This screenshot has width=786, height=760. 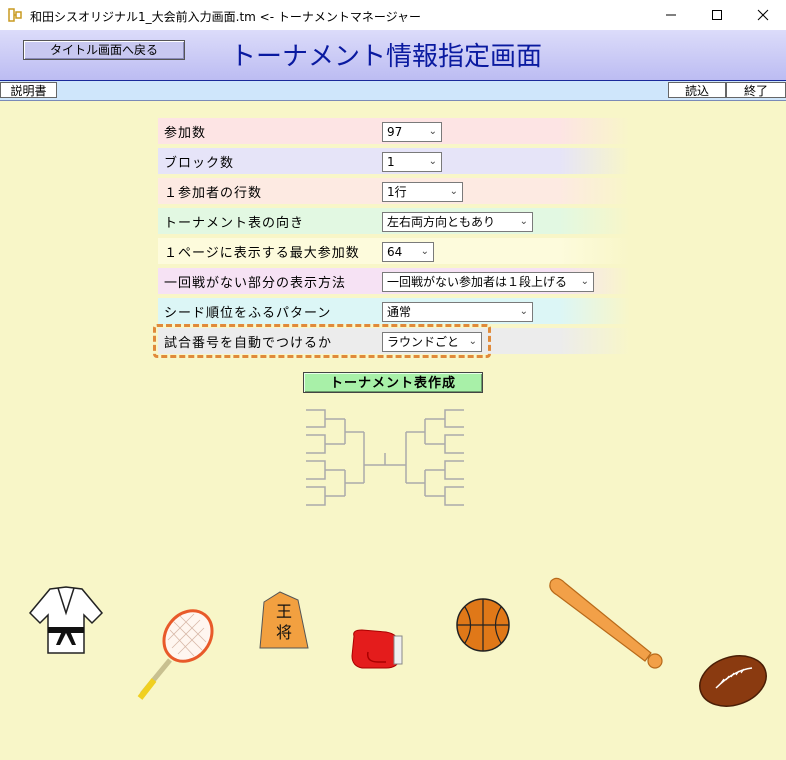 What do you see at coordinates (248, 313) in the screenshot?
I see `seed-pattern-label: シード順位をふるパターン` at bounding box center [248, 313].